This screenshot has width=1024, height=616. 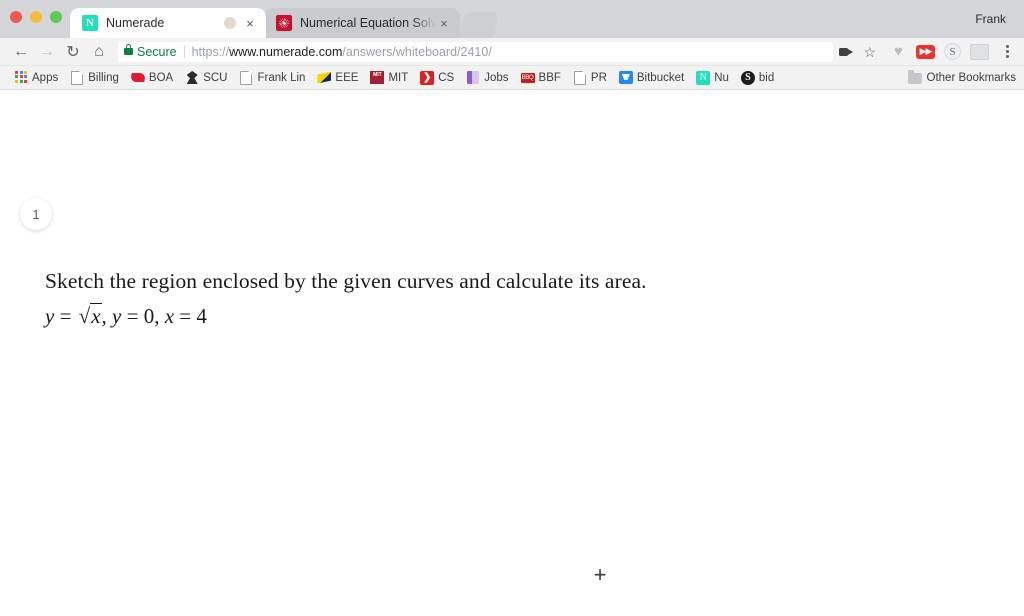 What do you see at coordinates (427, 77) in the screenshot?
I see `cs-icon: ❯` at bounding box center [427, 77].